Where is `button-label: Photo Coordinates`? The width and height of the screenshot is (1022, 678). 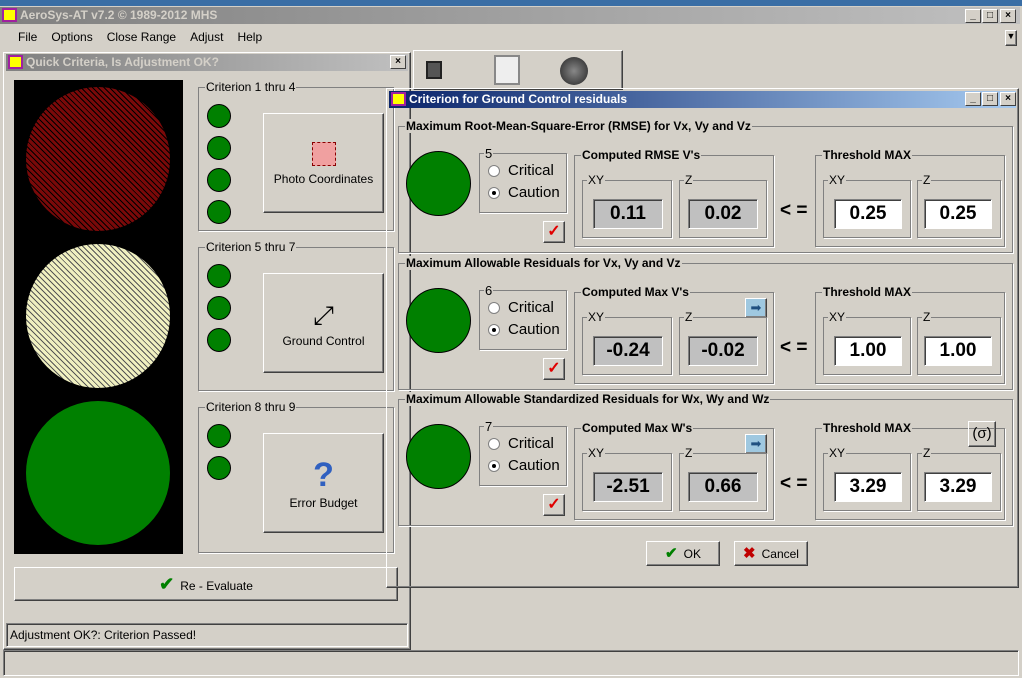
button-label: Photo Coordinates is located at coordinates (323, 179).